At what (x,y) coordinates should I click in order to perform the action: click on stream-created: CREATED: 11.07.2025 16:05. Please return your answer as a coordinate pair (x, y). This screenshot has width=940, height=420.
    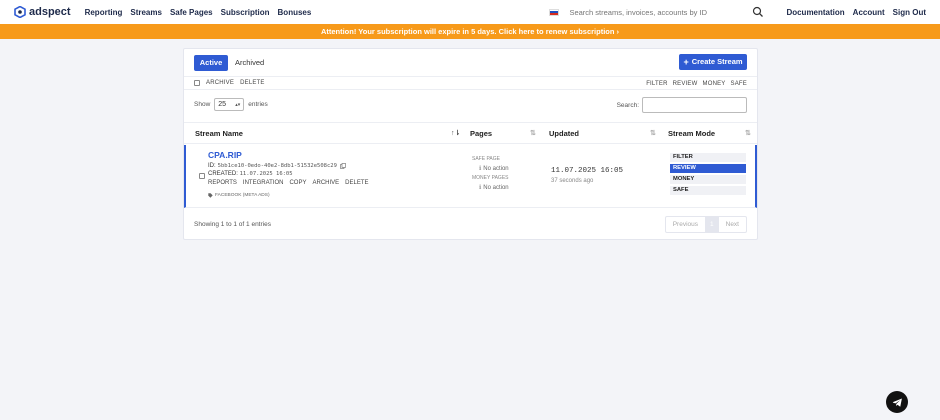
    Looking at the image, I should click on (250, 174).